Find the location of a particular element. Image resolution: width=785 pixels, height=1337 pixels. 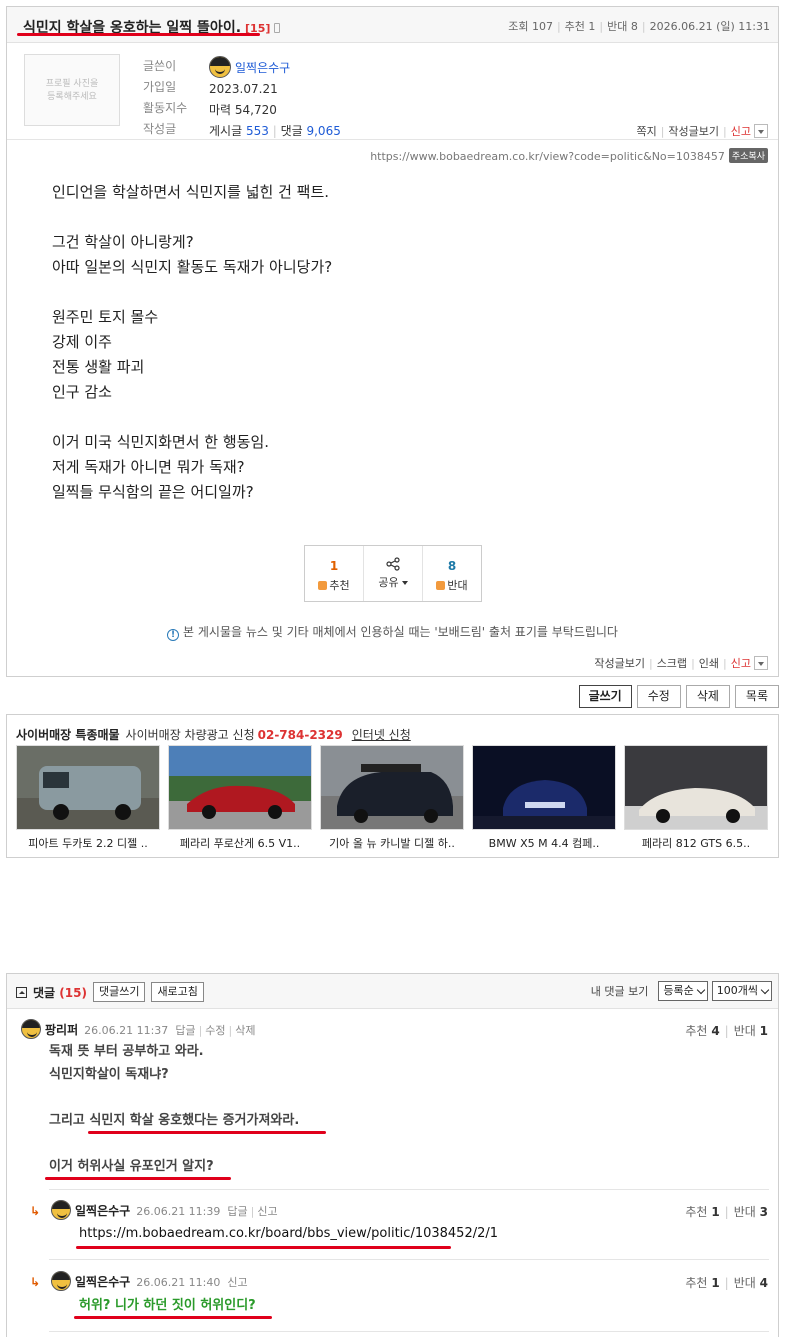

comment-author-row: 일찍은수구 26.06.21 11:39 답글 | 신고 is located at coordinates (164, 1210).